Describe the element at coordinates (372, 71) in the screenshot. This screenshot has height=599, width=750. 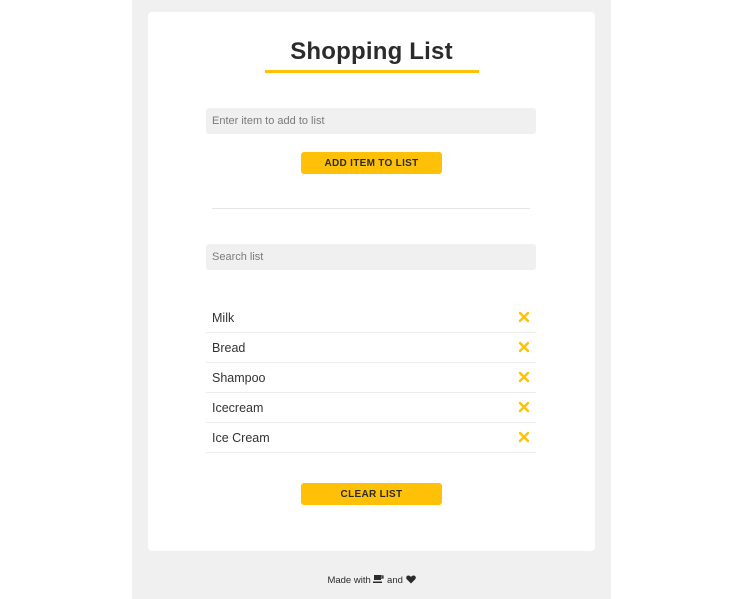
I see `title-underline` at that location.